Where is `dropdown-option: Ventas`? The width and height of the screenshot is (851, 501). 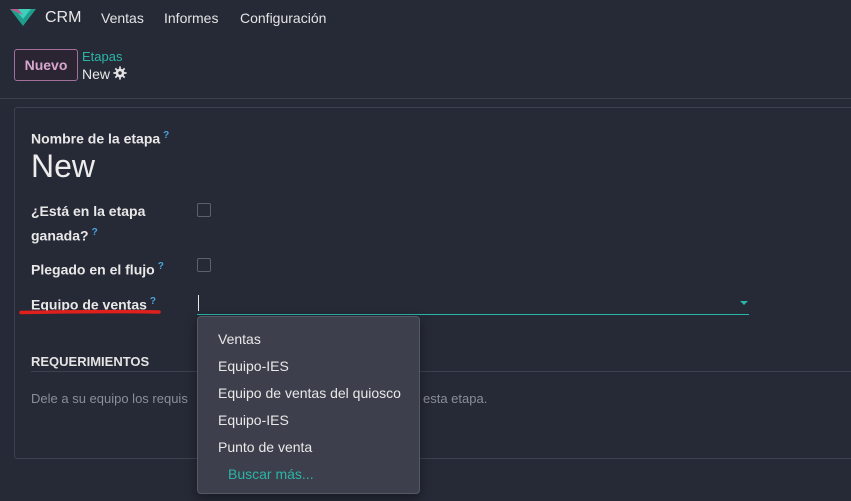
dropdown-option: Ventas is located at coordinates (239, 339).